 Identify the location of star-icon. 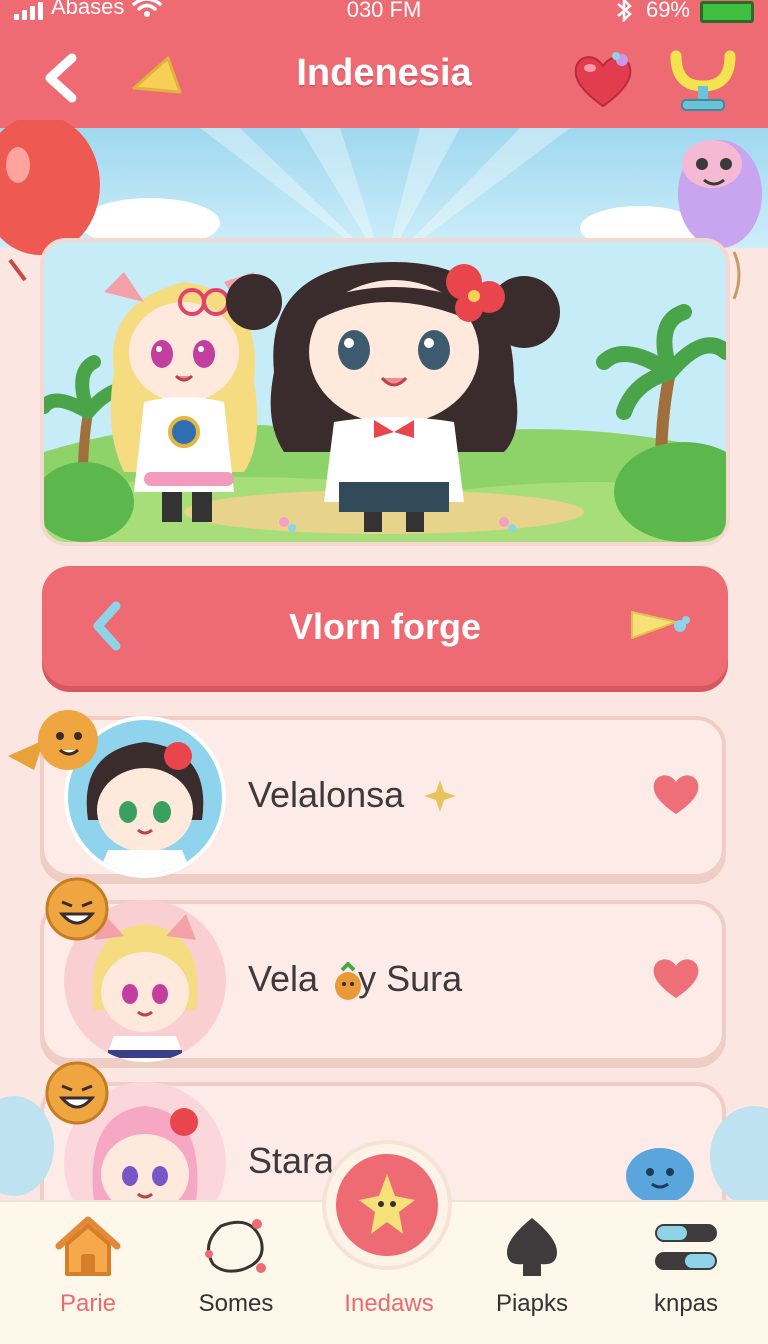
(387, 1204).